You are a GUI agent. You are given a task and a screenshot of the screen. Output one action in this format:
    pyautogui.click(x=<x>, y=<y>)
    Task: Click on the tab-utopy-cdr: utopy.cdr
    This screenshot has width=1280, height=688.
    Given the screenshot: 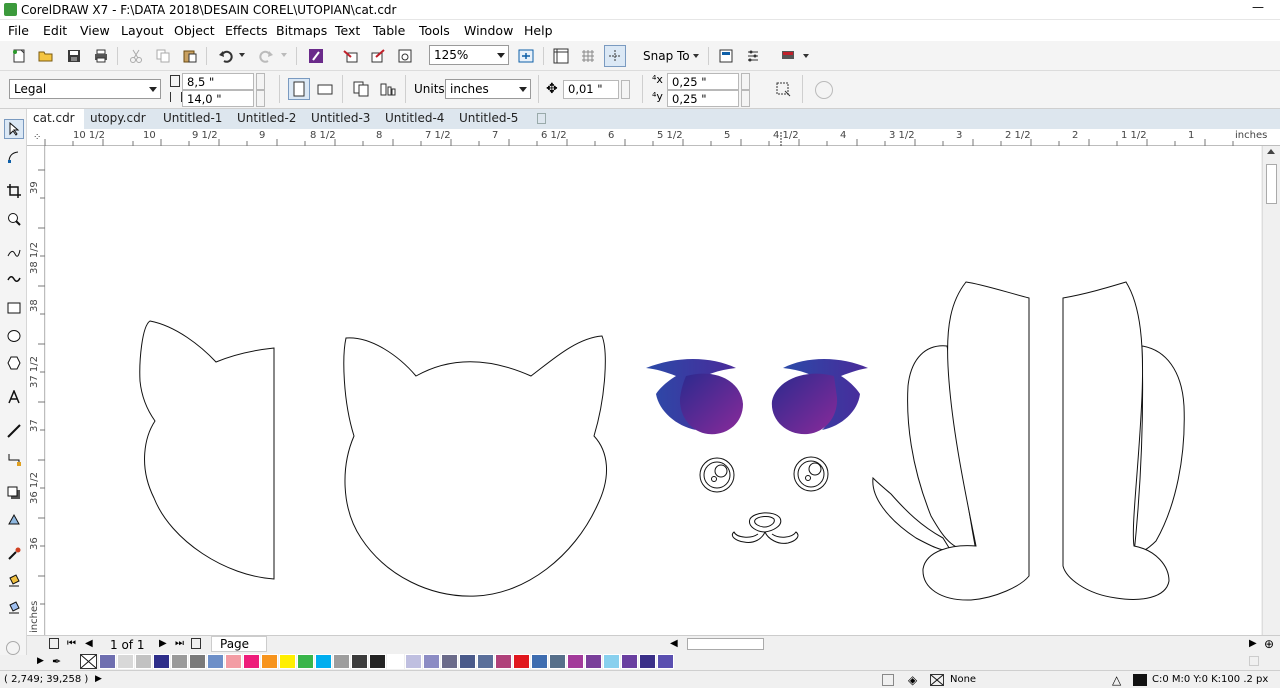 What is the action you would take?
    pyautogui.click(x=120, y=119)
    